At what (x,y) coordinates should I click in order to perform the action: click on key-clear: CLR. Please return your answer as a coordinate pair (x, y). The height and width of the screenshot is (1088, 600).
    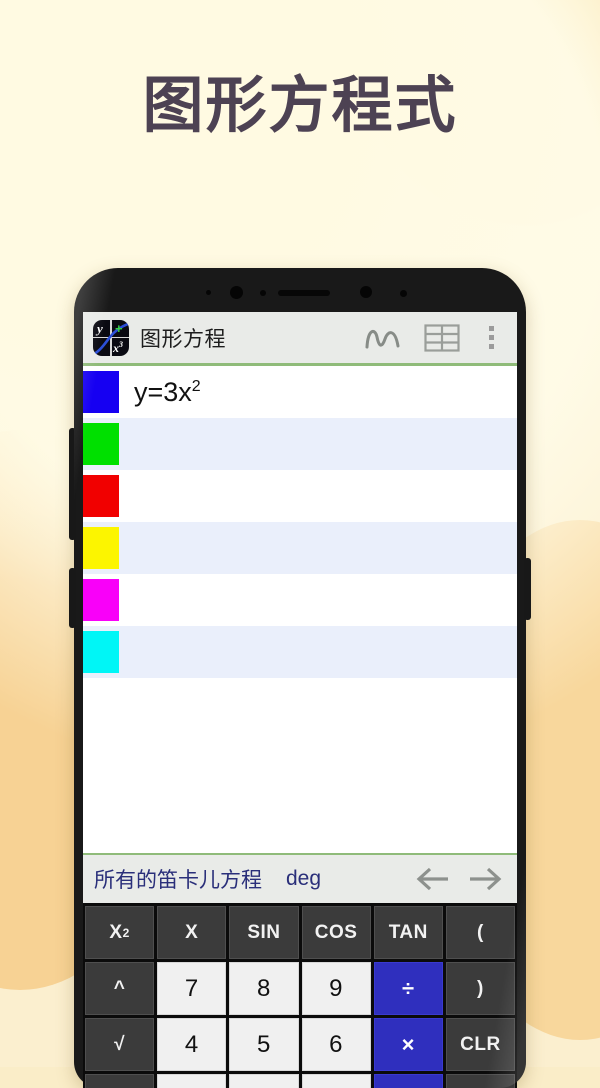
    Looking at the image, I should click on (480, 1044).